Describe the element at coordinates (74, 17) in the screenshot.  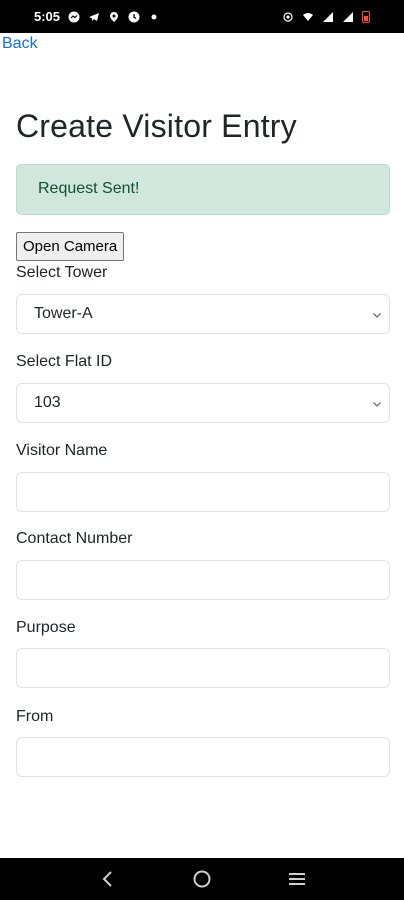
I see `messenger-icon` at that location.